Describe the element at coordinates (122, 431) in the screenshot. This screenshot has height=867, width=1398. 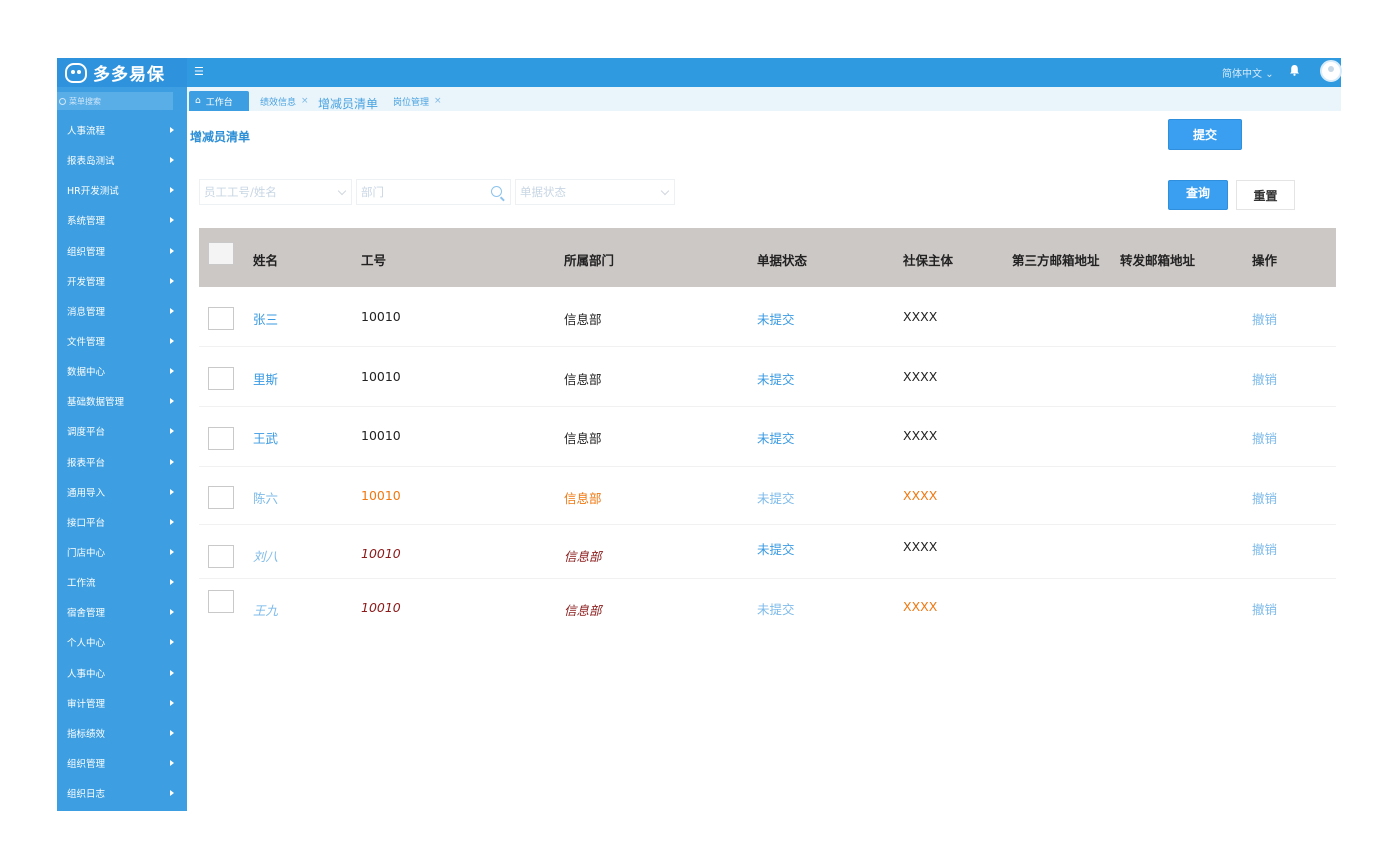
I see `sidebar-item: 调度平台` at that location.